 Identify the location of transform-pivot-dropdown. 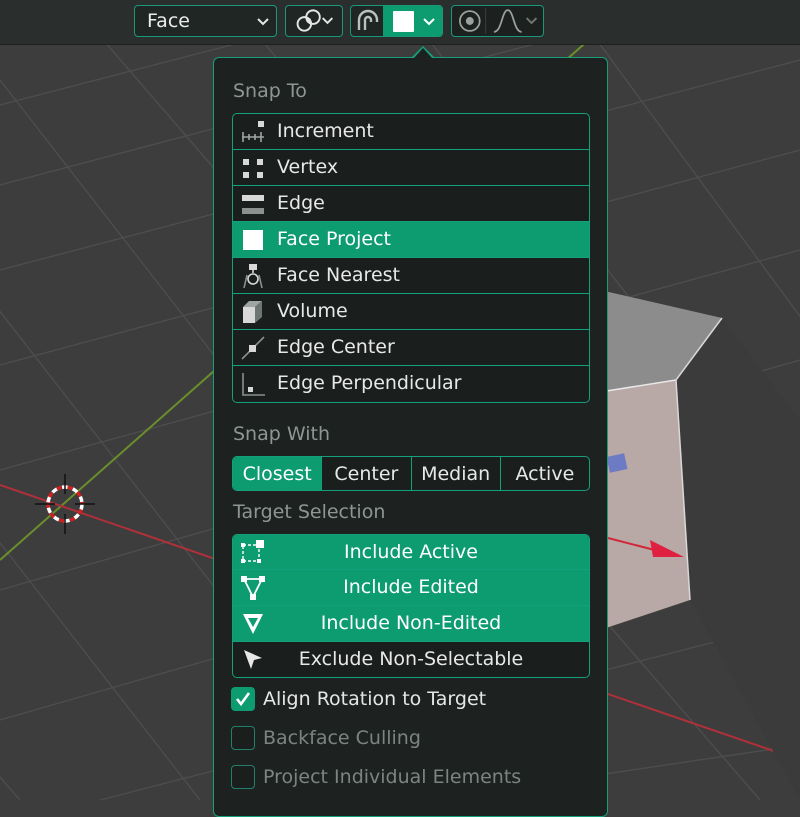
(314, 21).